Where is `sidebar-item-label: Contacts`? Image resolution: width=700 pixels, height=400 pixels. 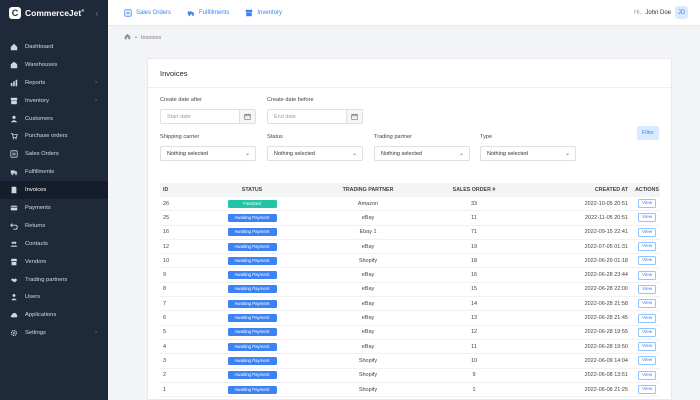
sidebar-item-label: Contacts is located at coordinates (36, 243).